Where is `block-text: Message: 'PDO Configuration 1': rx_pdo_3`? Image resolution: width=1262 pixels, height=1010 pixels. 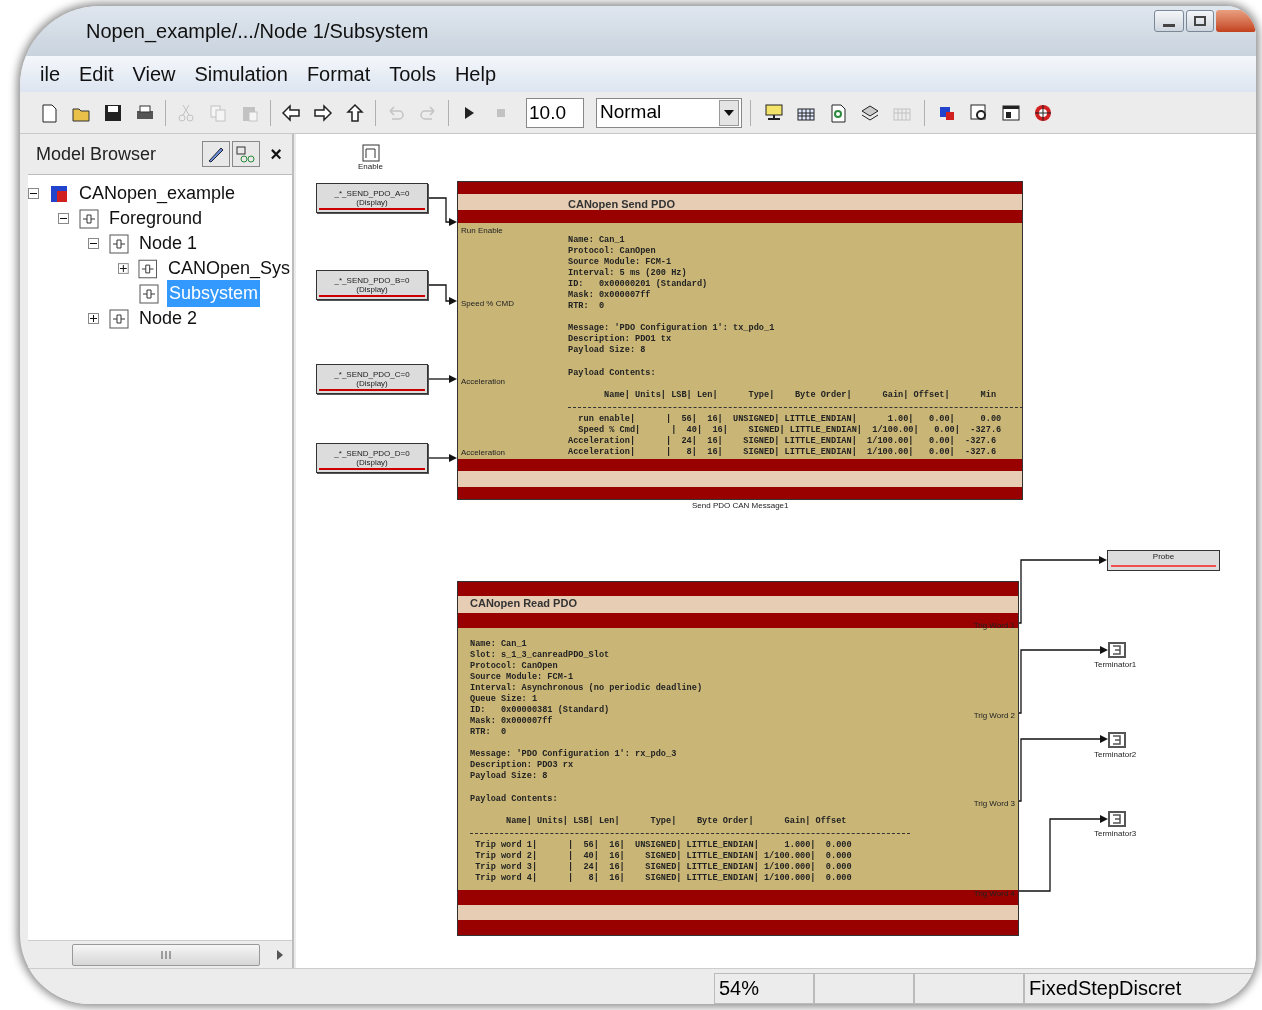
block-text: Message: 'PDO Configuration 1': rx_pdo_3 is located at coordinates (574, 754).